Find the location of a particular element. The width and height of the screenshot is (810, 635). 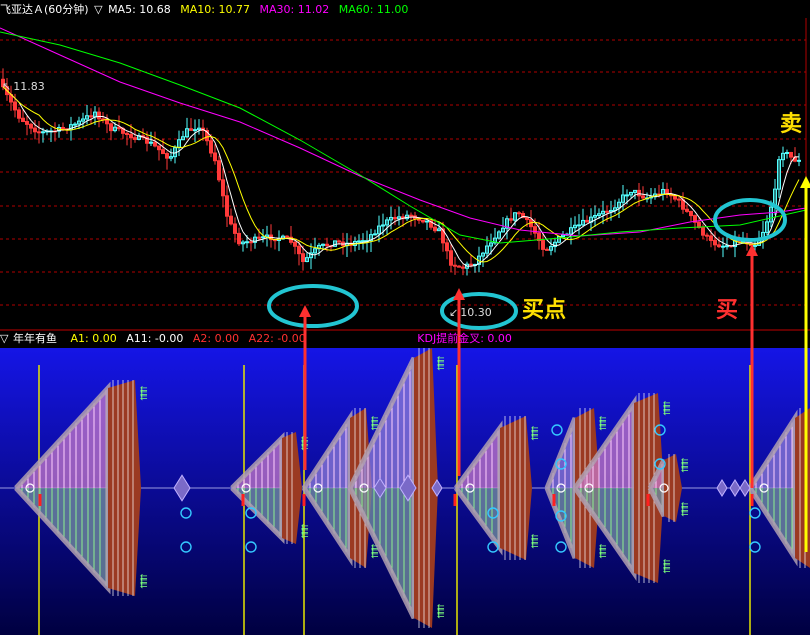

a22-indicator: A22: -0.00 is located at coordinates (277, 338).